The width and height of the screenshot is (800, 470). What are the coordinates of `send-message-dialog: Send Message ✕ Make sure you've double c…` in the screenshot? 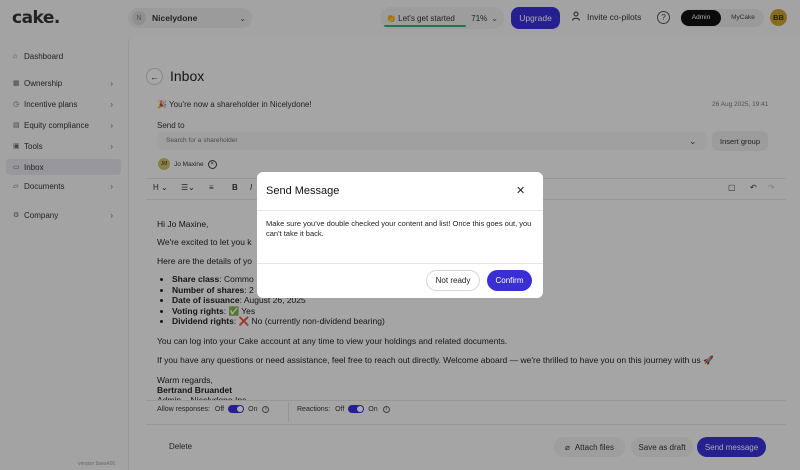 It's located at (400, 235).